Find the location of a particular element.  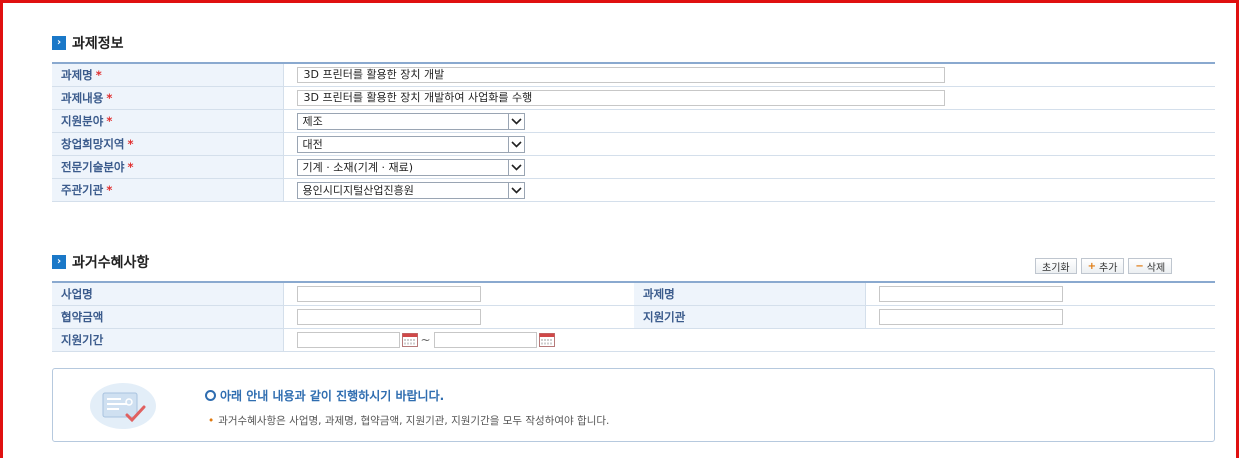

row-project-content: 과제내용 * 3D 프린터를 활용한 장치 개발하여 사업화를 수행 is located at coordinates (633, 98).